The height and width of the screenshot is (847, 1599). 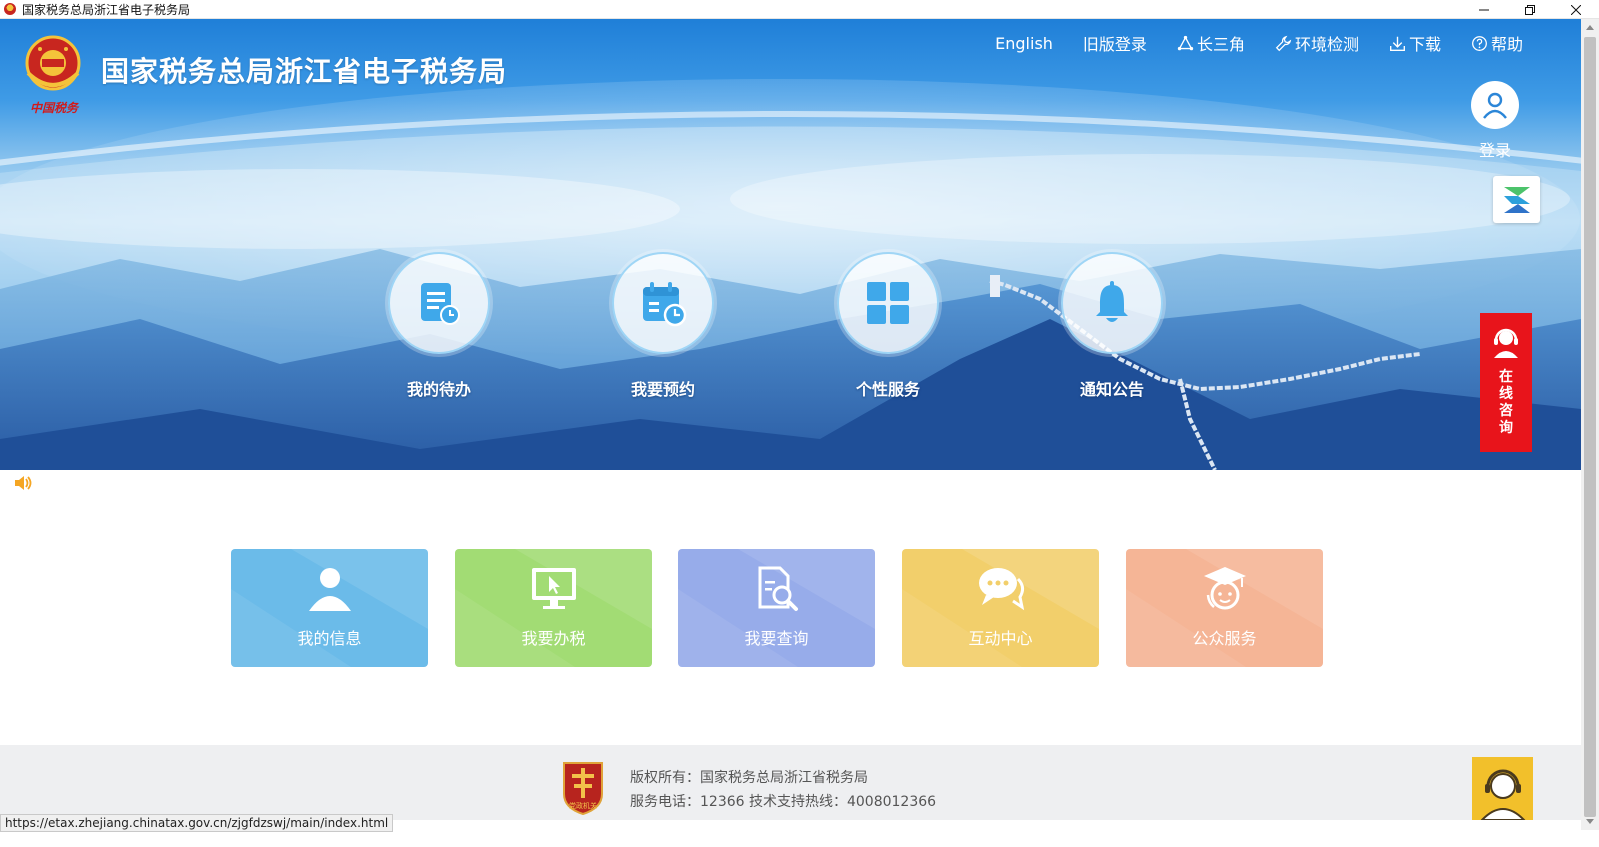 I want to click on tile-tax-handling: 我要办税, so click(x=553, y=608).